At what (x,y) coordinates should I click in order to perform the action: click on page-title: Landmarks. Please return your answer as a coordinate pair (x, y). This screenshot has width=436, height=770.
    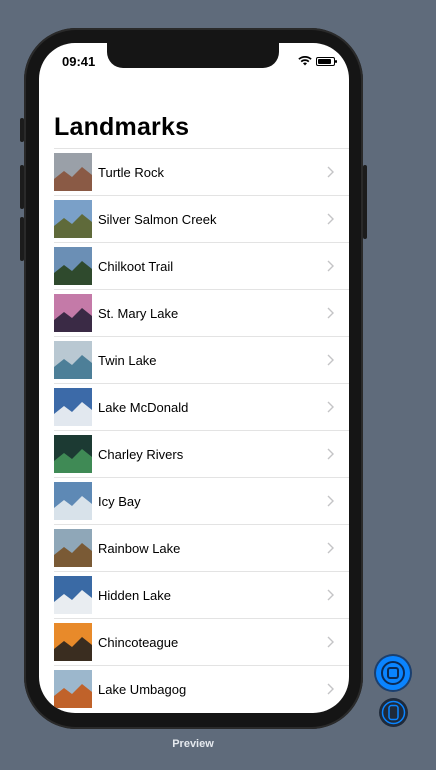
    Looking at the image, I should click on (122, 127).